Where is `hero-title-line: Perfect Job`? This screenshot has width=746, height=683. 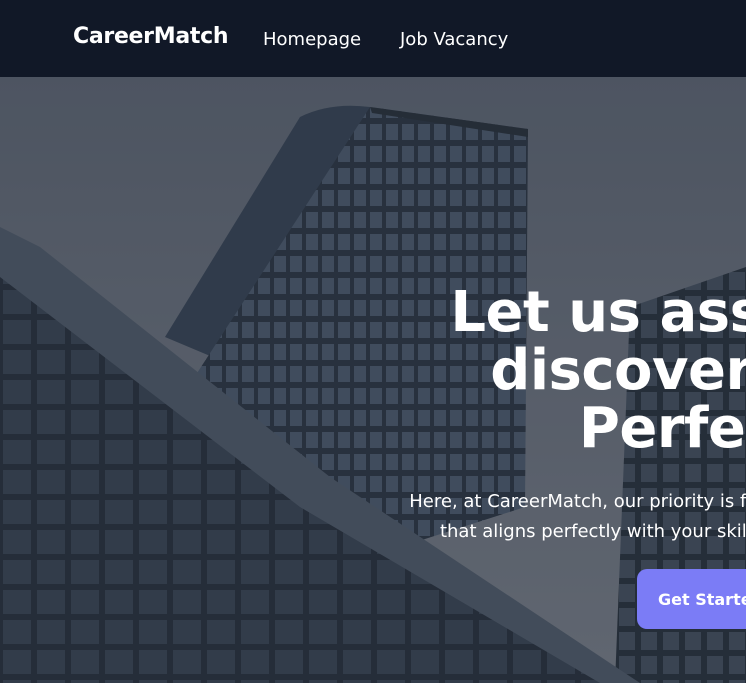 hero-title-line: Perfect Job is located at coordinates (662, 428).